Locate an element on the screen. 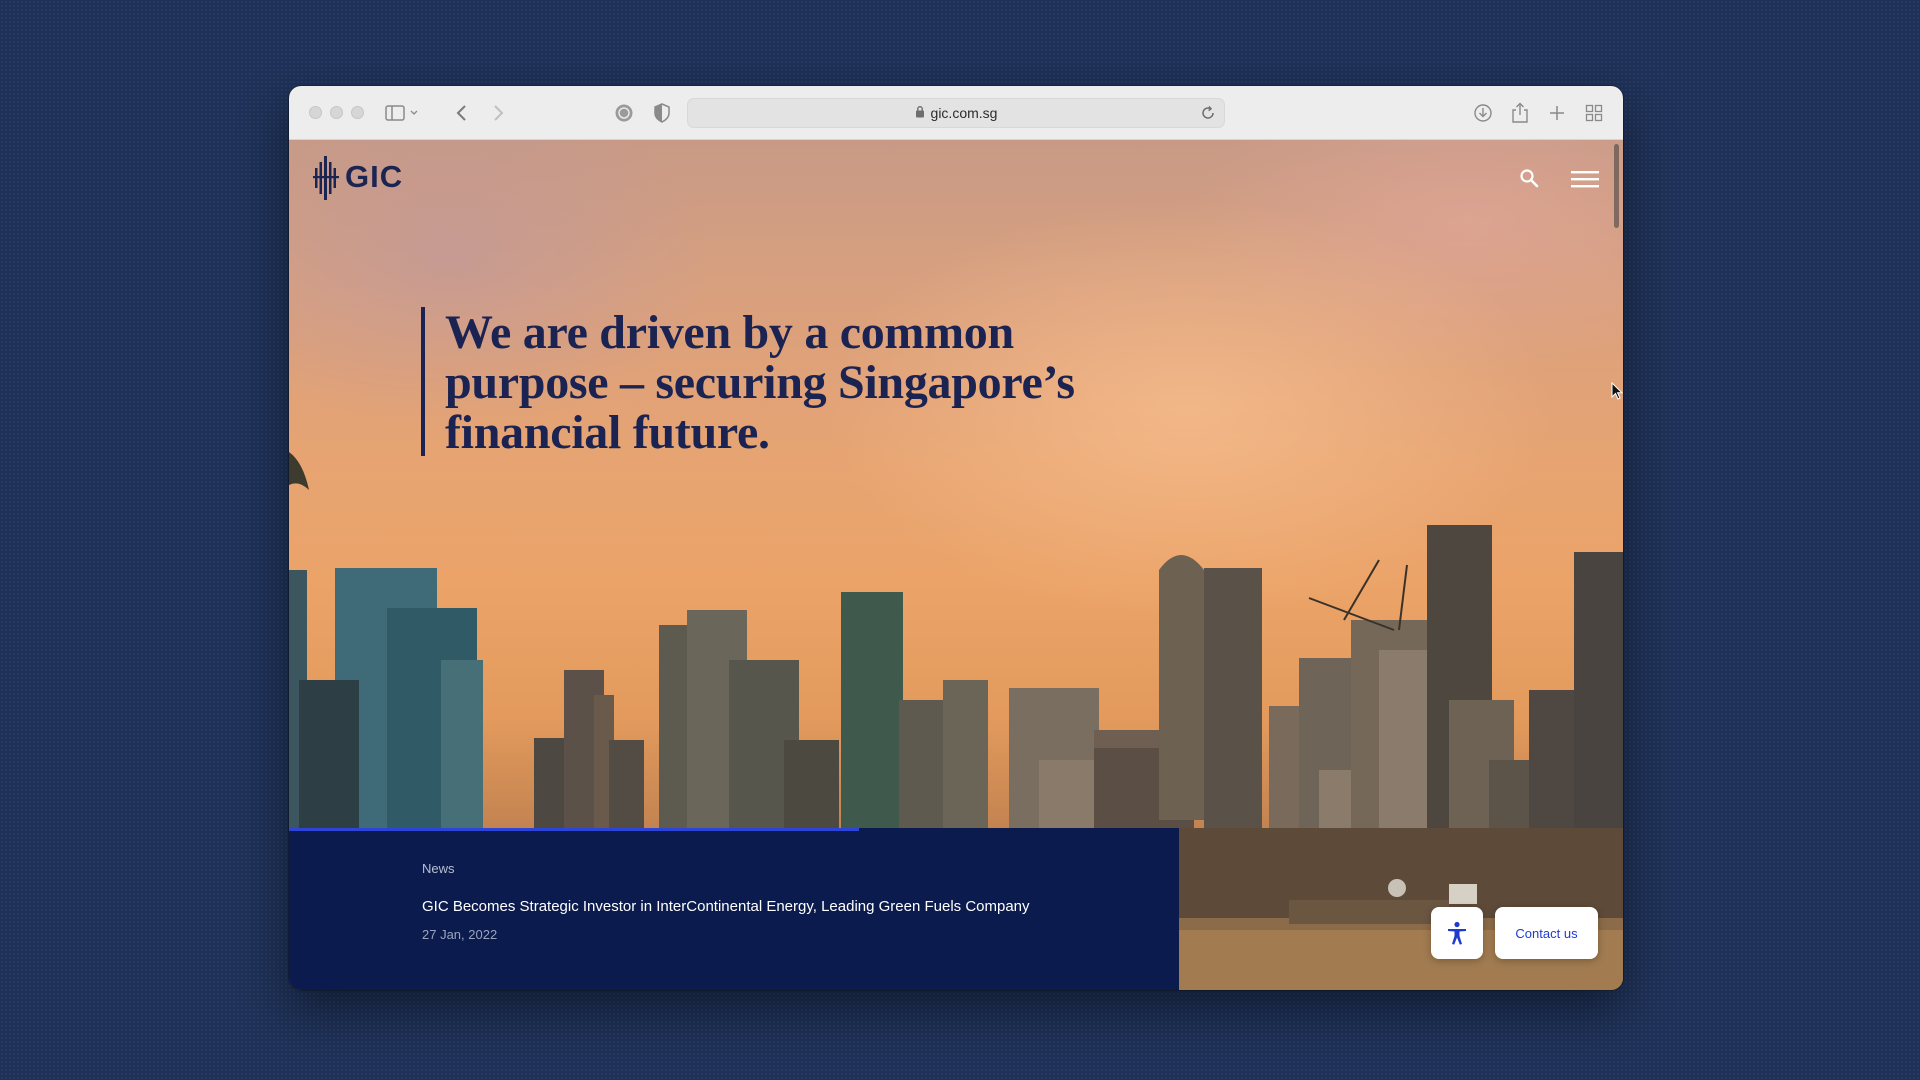 The image size is (1920, 1080). news-date: 27 Jan, 2022 is located at coordinates (460, 934).